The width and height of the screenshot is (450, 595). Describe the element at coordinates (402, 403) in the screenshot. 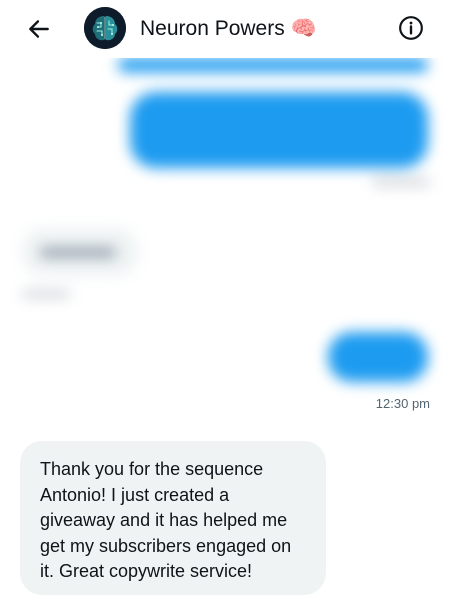

I see `message-timestamp: 12:30 pm` at that location.